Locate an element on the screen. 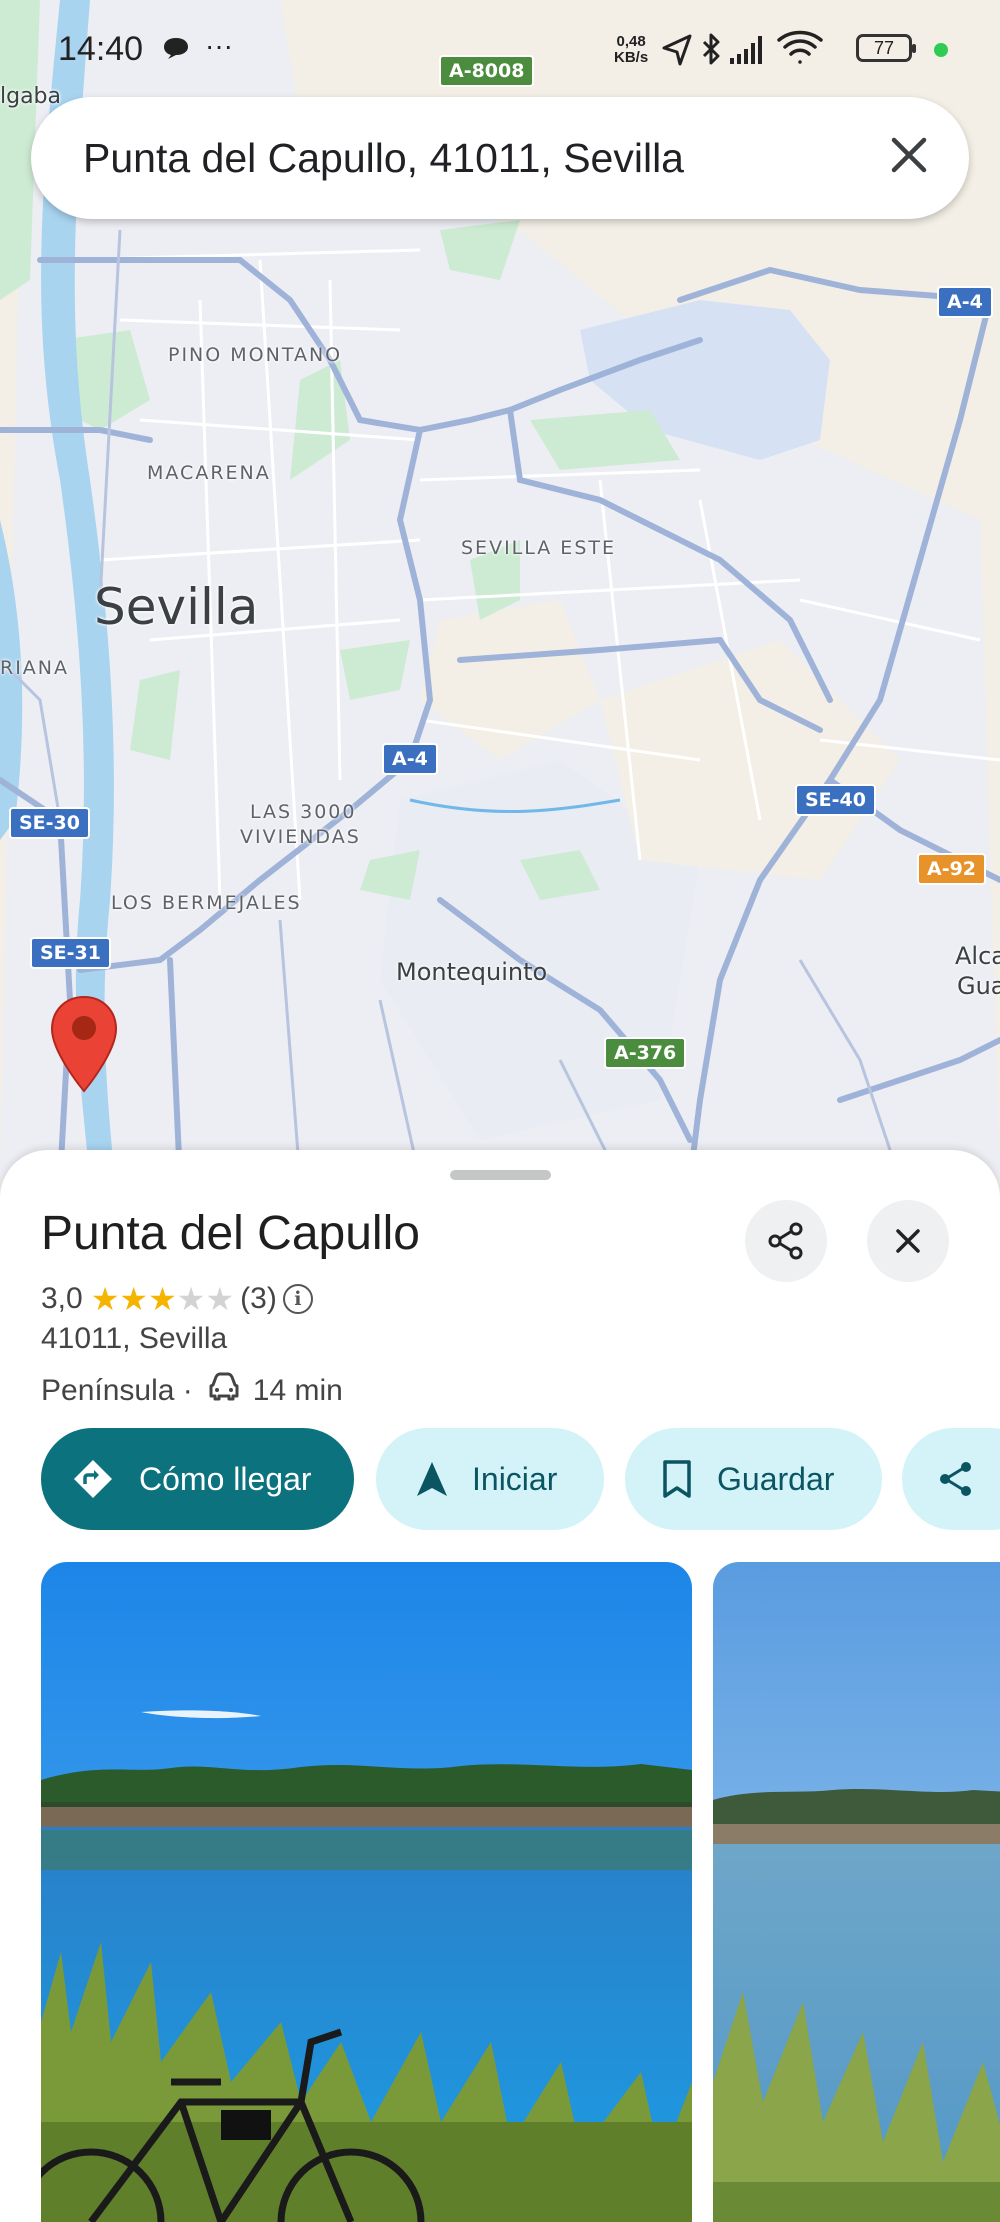 Image resolution: width=1000 pixels, height=2222 pixels. network-speed-unit: KB/s is located at coordinates (631, 57).